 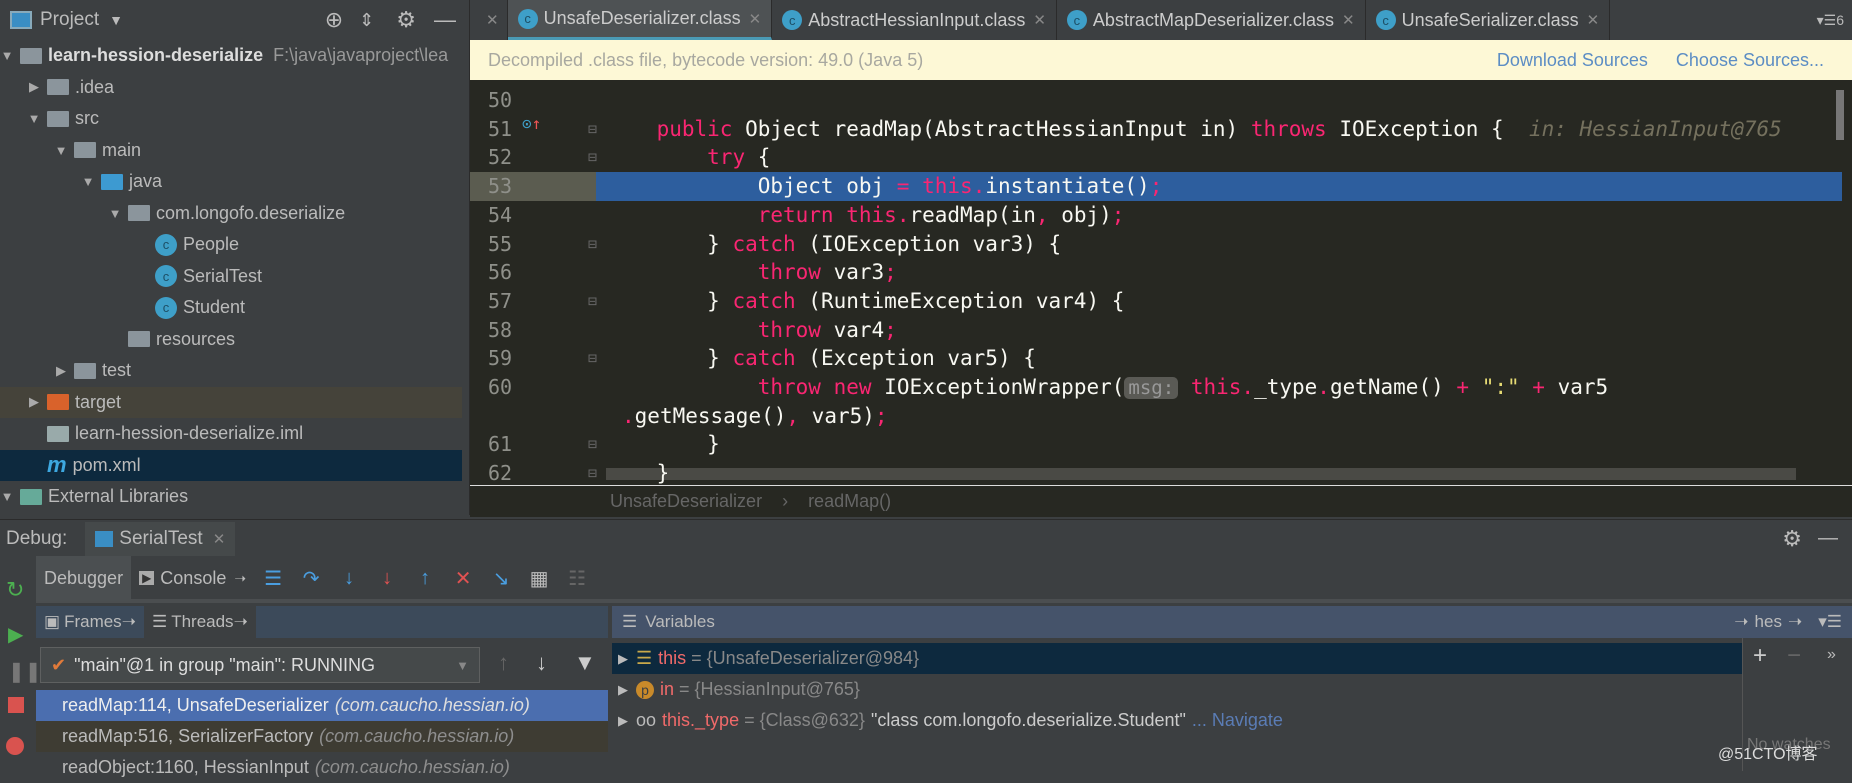 I want to click on locate-icon: ⊕, so click(x=334, y=20).